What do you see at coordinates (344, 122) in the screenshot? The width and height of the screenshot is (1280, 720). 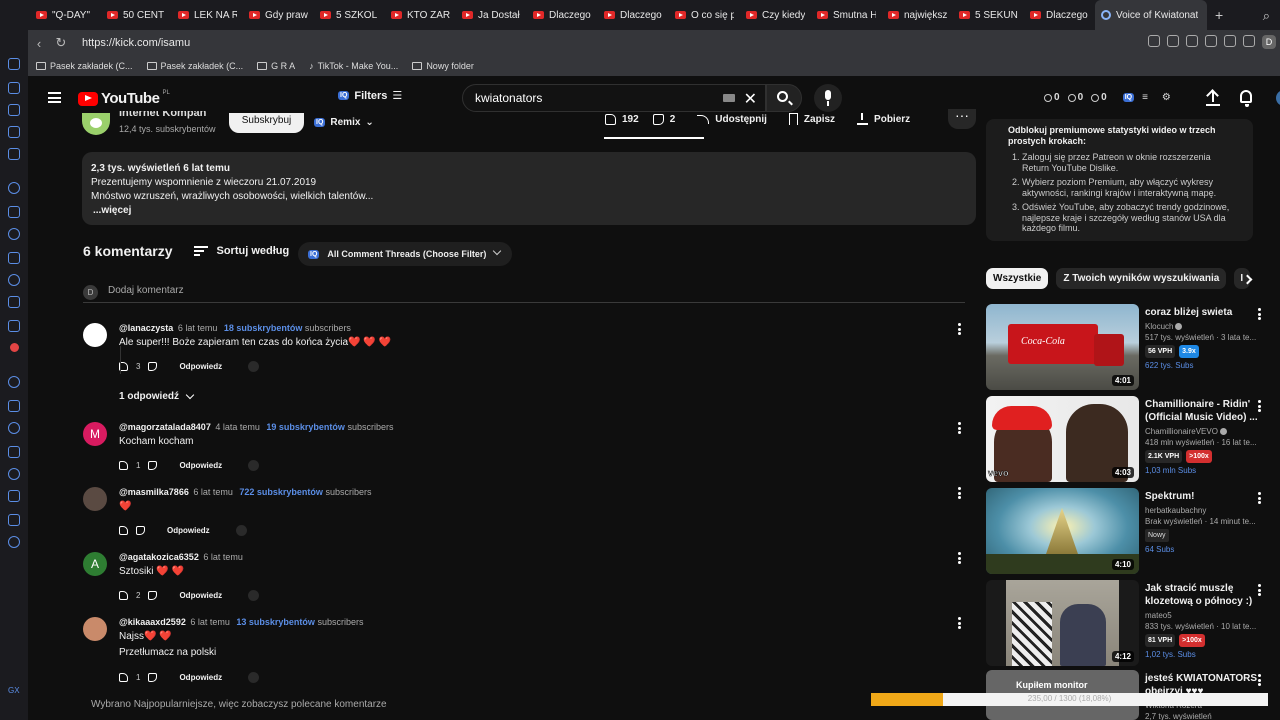 I see `remix-button: IQ Remix ⌄` at bounding box center [344, 122].